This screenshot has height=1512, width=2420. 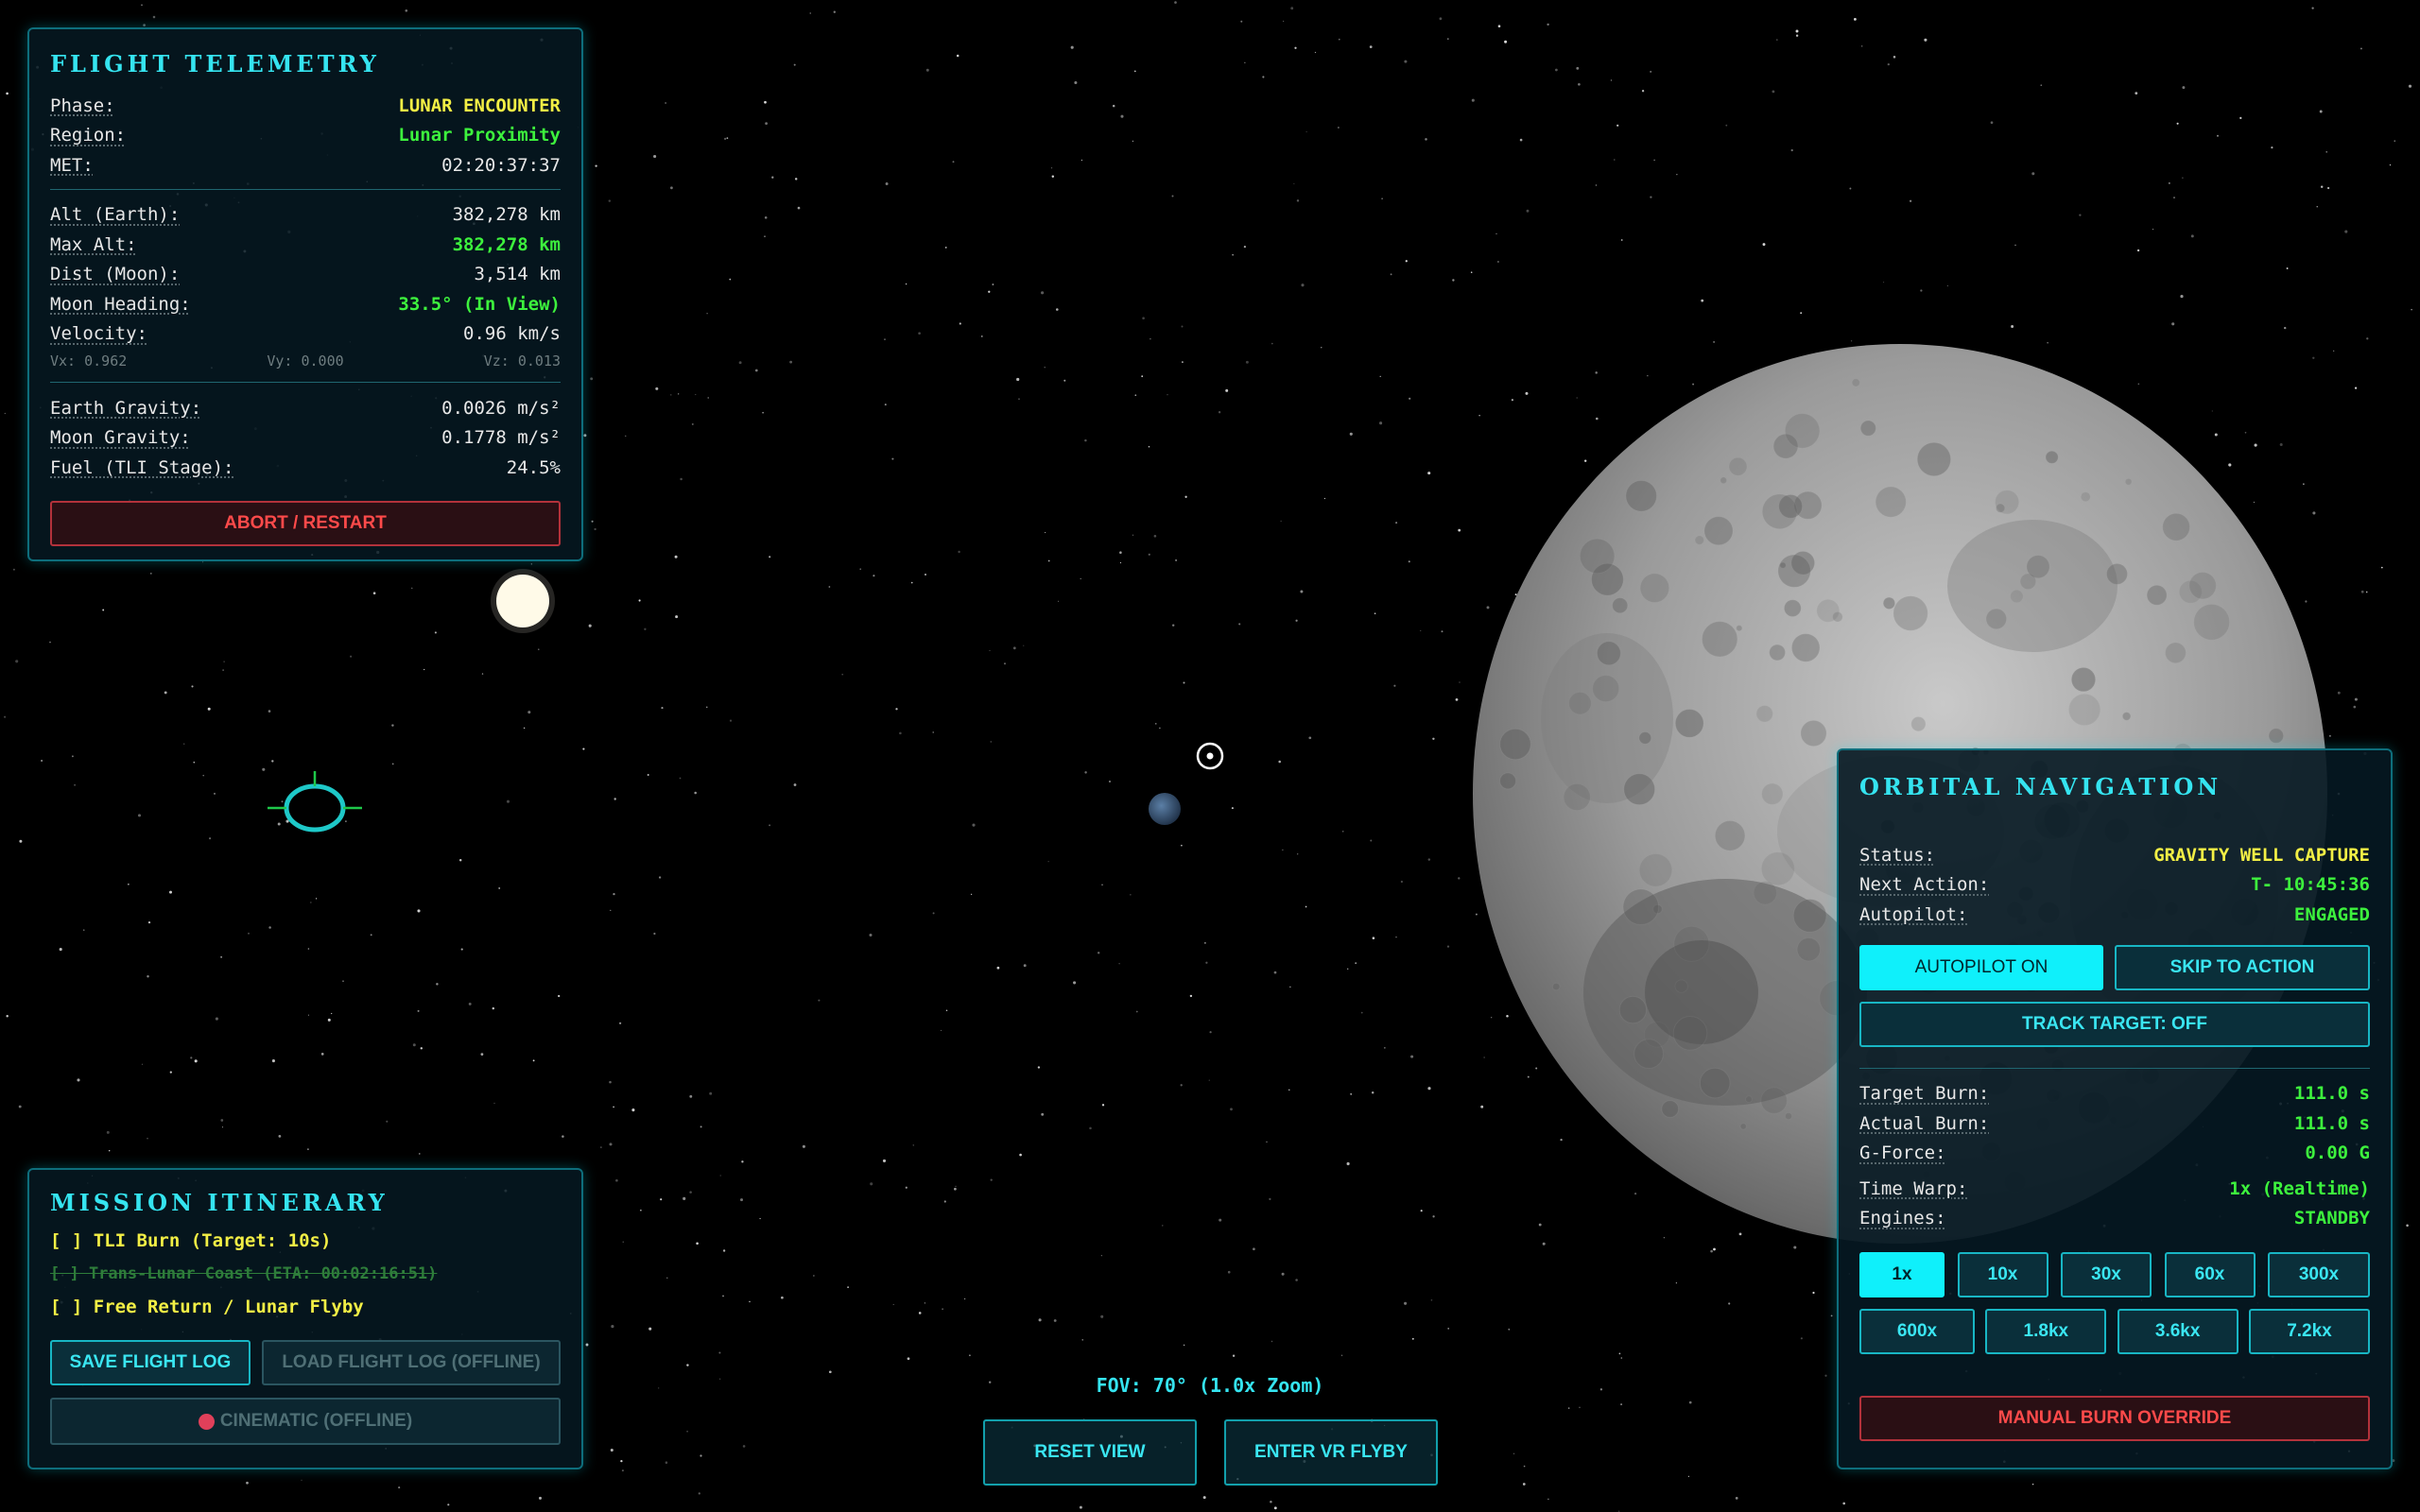 I want to click on itinerary-item-tli-burn: [ ] TLI Burn (Target: 10s), so click(x=191, y=1240).